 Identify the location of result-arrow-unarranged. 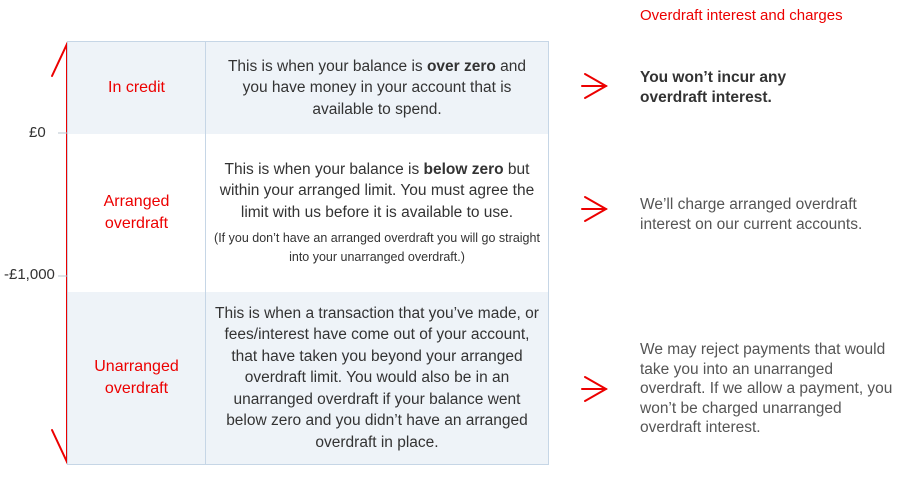
(595, 389).